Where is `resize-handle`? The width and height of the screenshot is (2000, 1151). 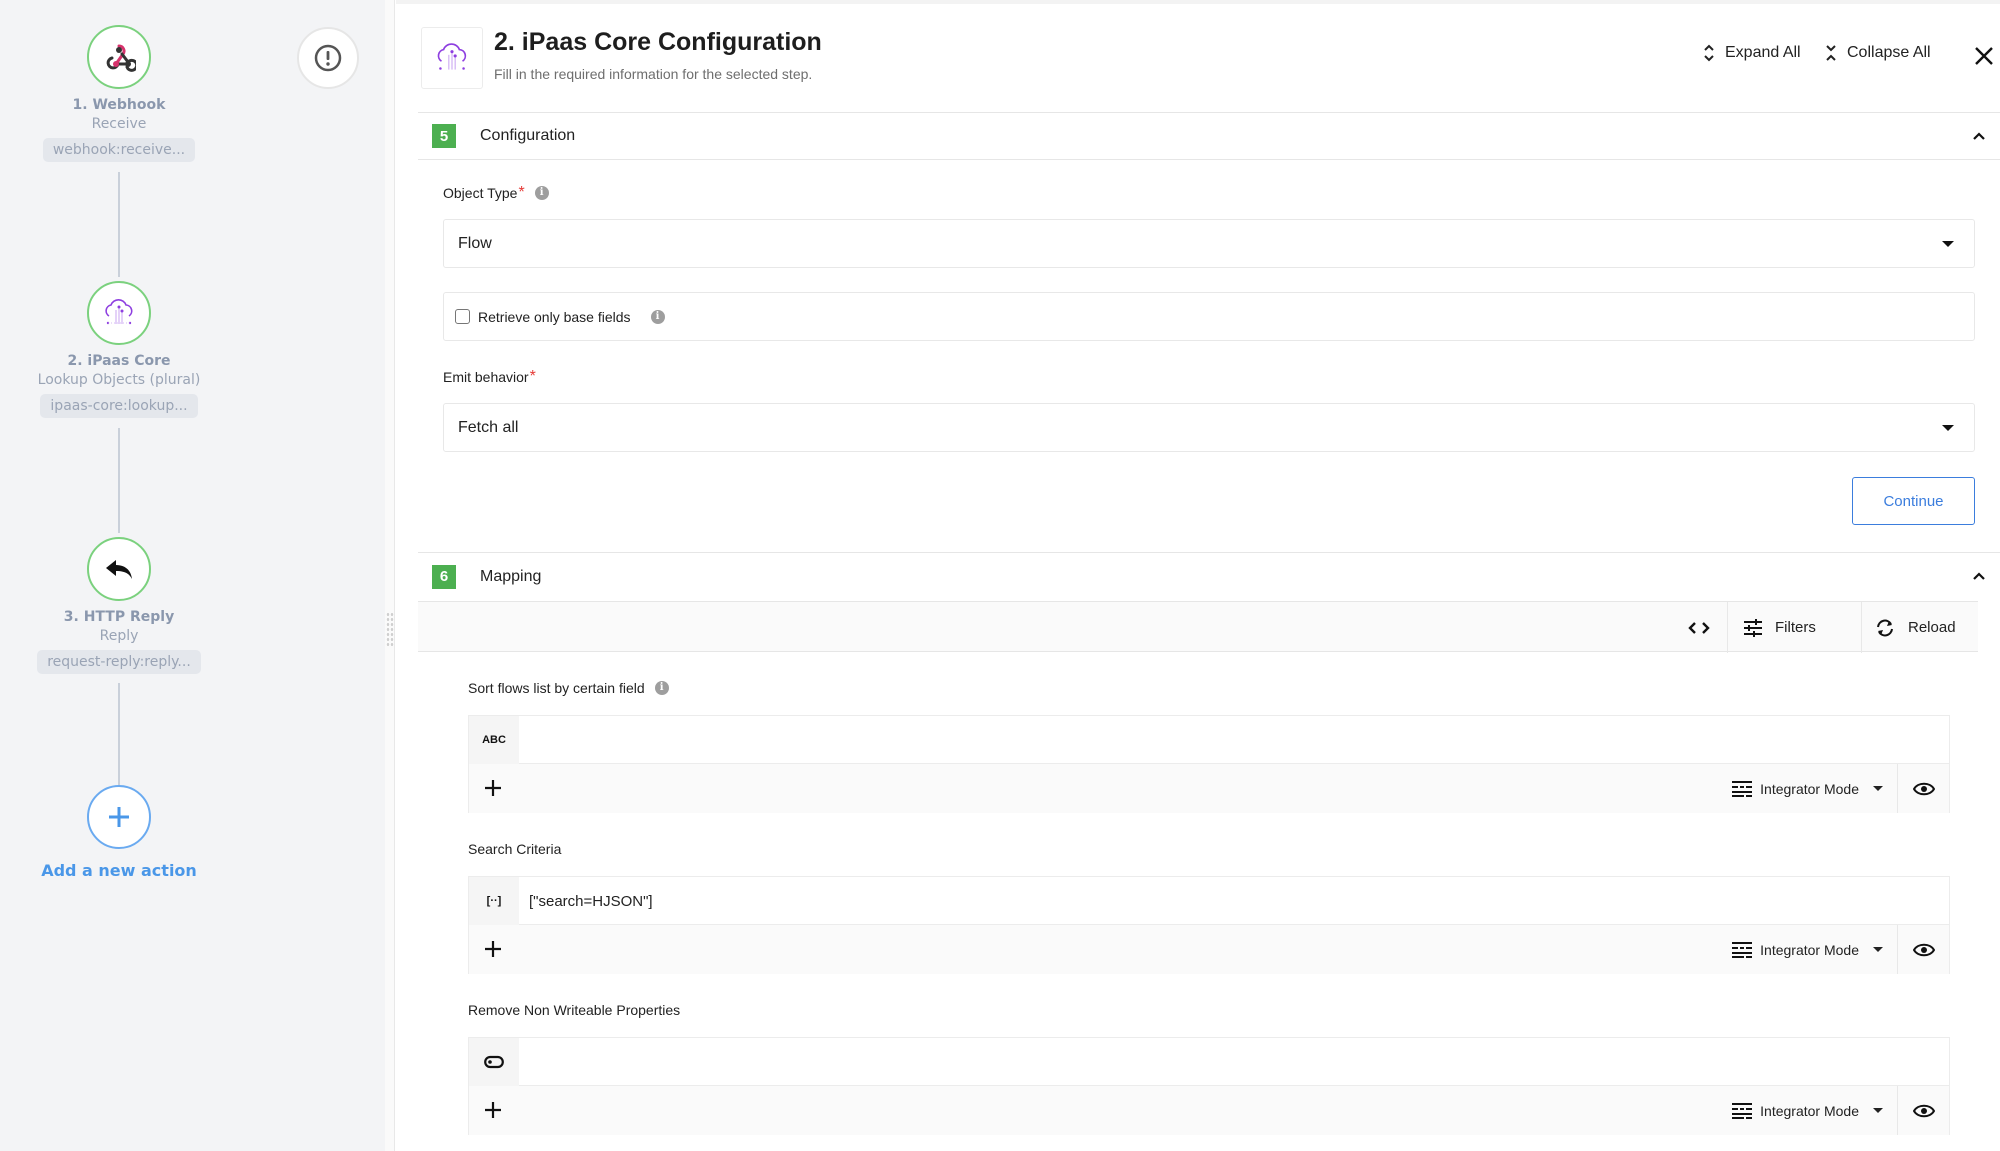 resize-handle is located at coordinates (390, 630).